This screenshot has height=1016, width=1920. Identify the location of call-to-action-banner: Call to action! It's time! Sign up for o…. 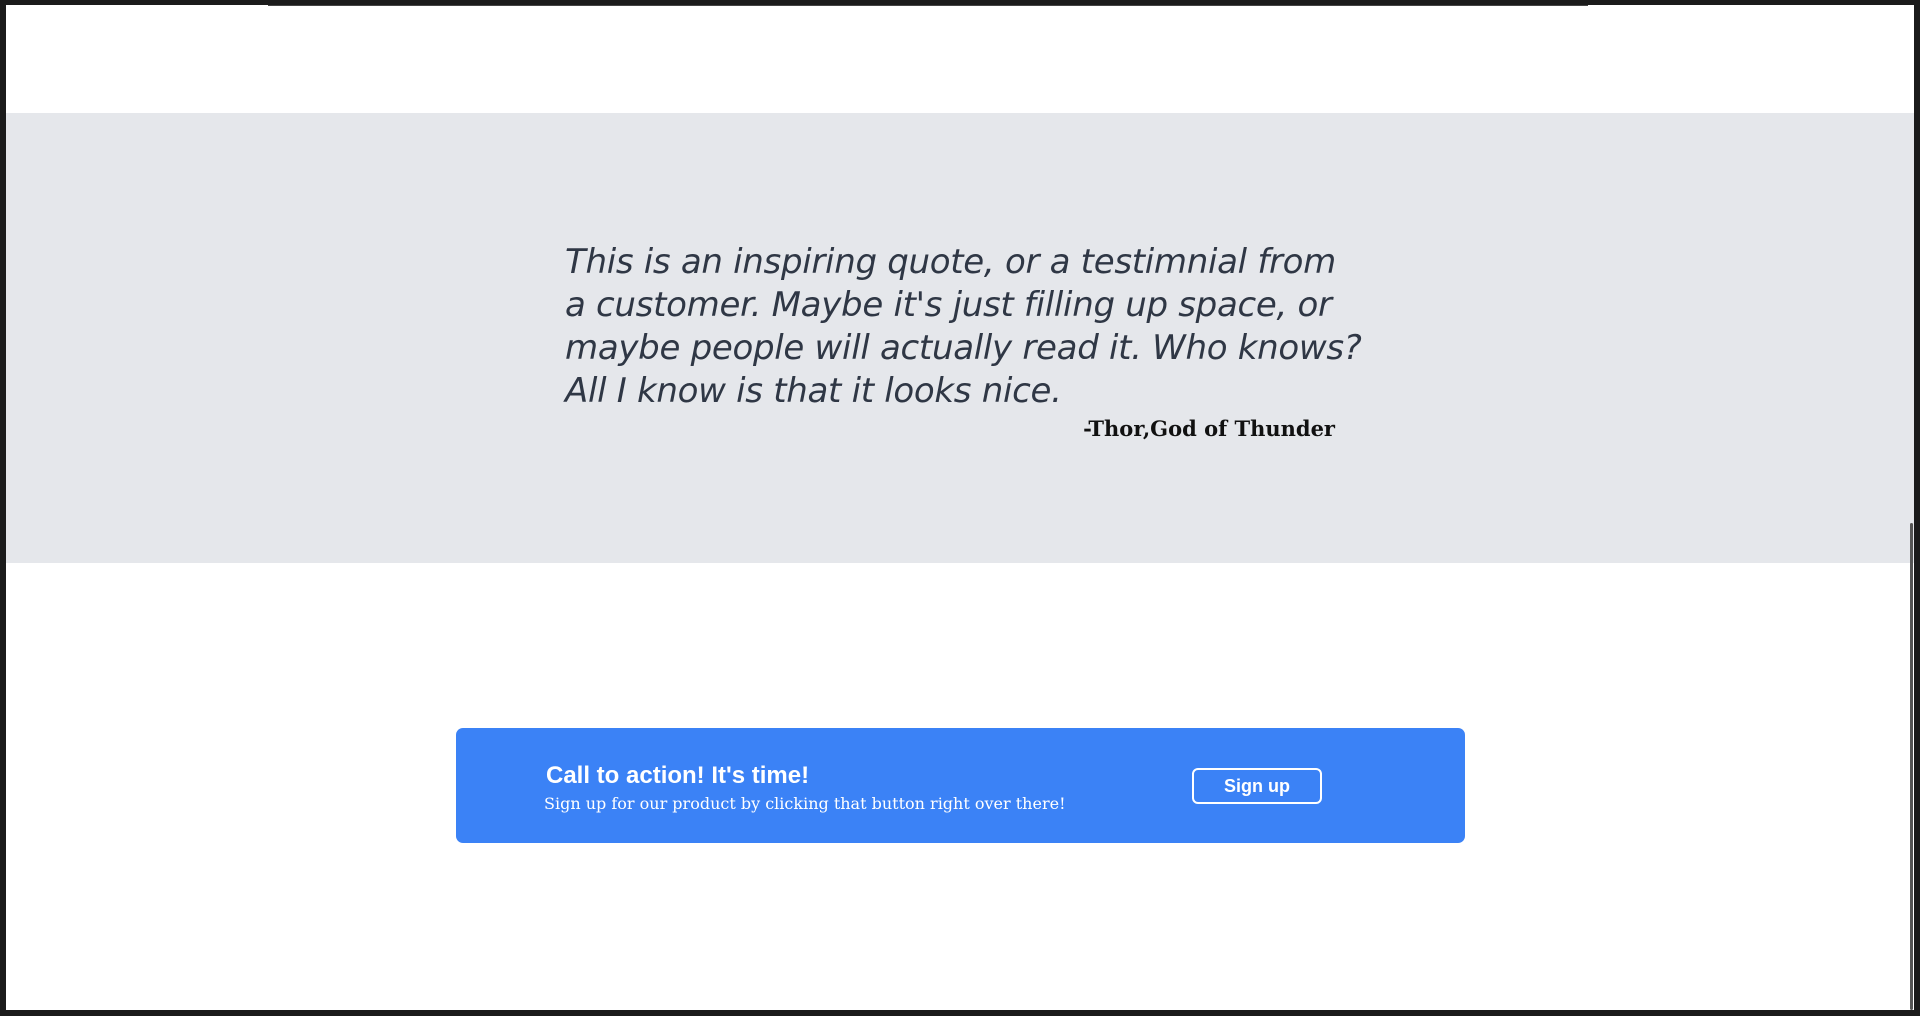
(960, 785).